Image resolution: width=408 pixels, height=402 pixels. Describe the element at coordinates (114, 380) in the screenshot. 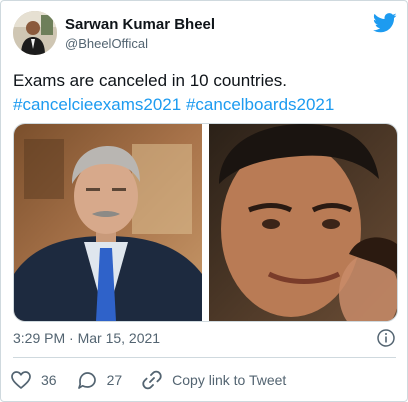

I see `reply-count: 27` at that location.